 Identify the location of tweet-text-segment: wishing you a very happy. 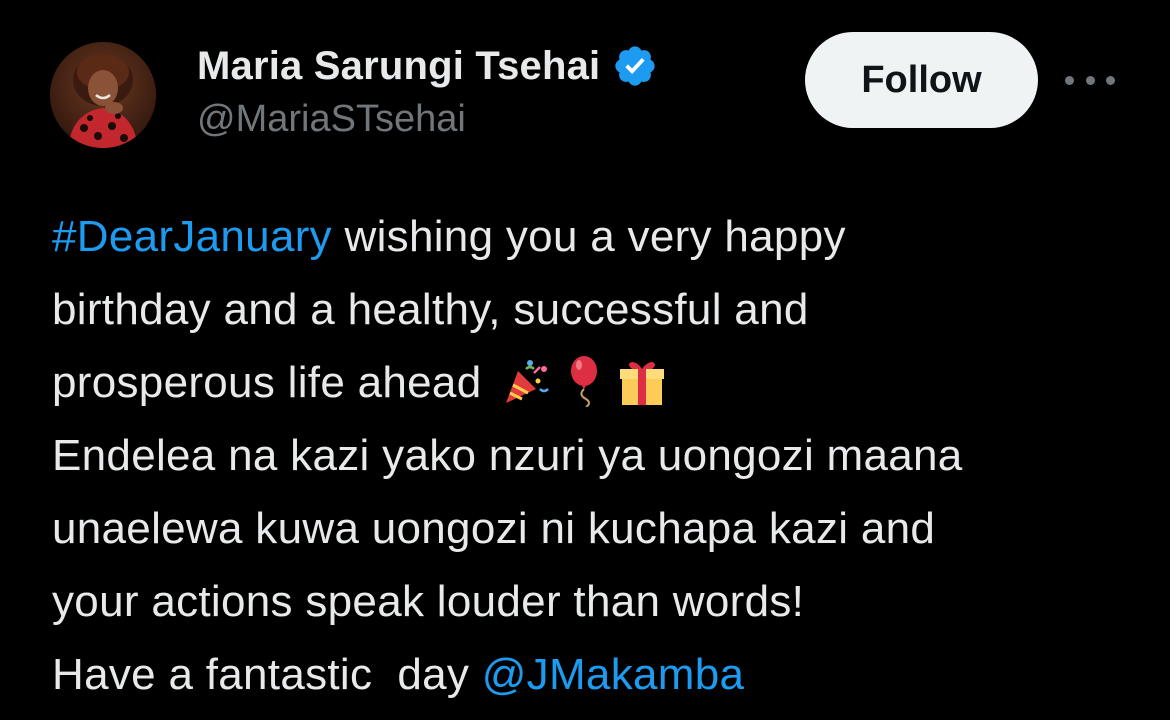
(588, 236).